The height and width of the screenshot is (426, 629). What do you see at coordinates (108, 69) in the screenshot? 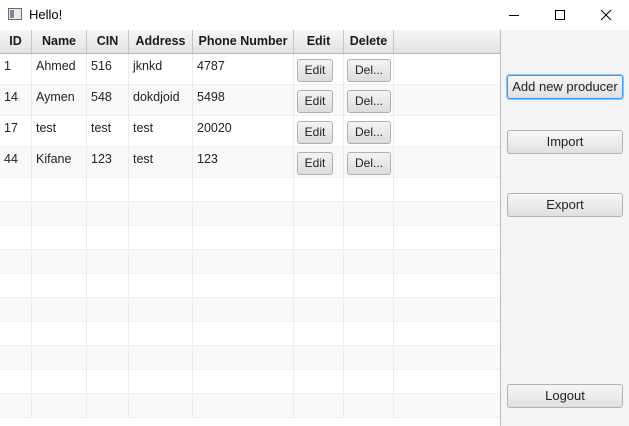
I see `cell-cin: 516` at bounding box center [108, 69].